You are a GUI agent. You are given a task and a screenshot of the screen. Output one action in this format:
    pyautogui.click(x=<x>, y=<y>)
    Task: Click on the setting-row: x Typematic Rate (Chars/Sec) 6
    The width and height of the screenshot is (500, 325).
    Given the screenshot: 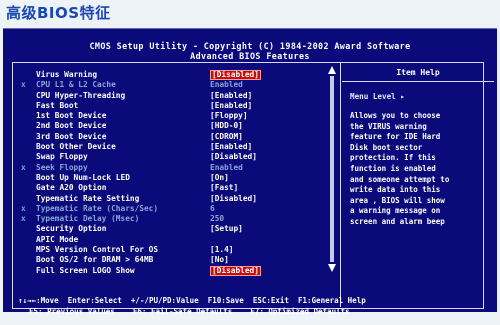 What is the action you would take?
    pyautogui.click(x=176, y=209)
    